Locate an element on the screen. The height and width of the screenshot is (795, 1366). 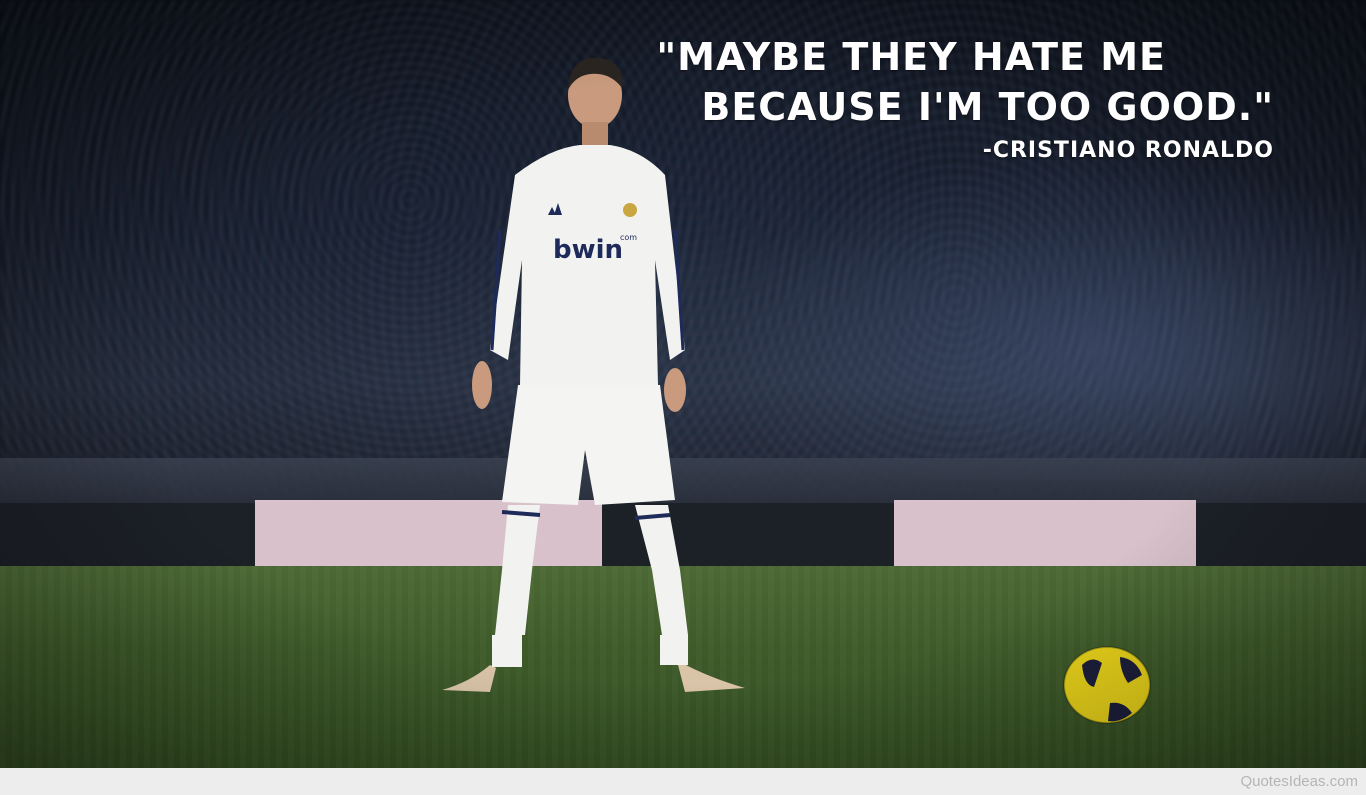
ad-board-right is located at coordinates (1045, 536).